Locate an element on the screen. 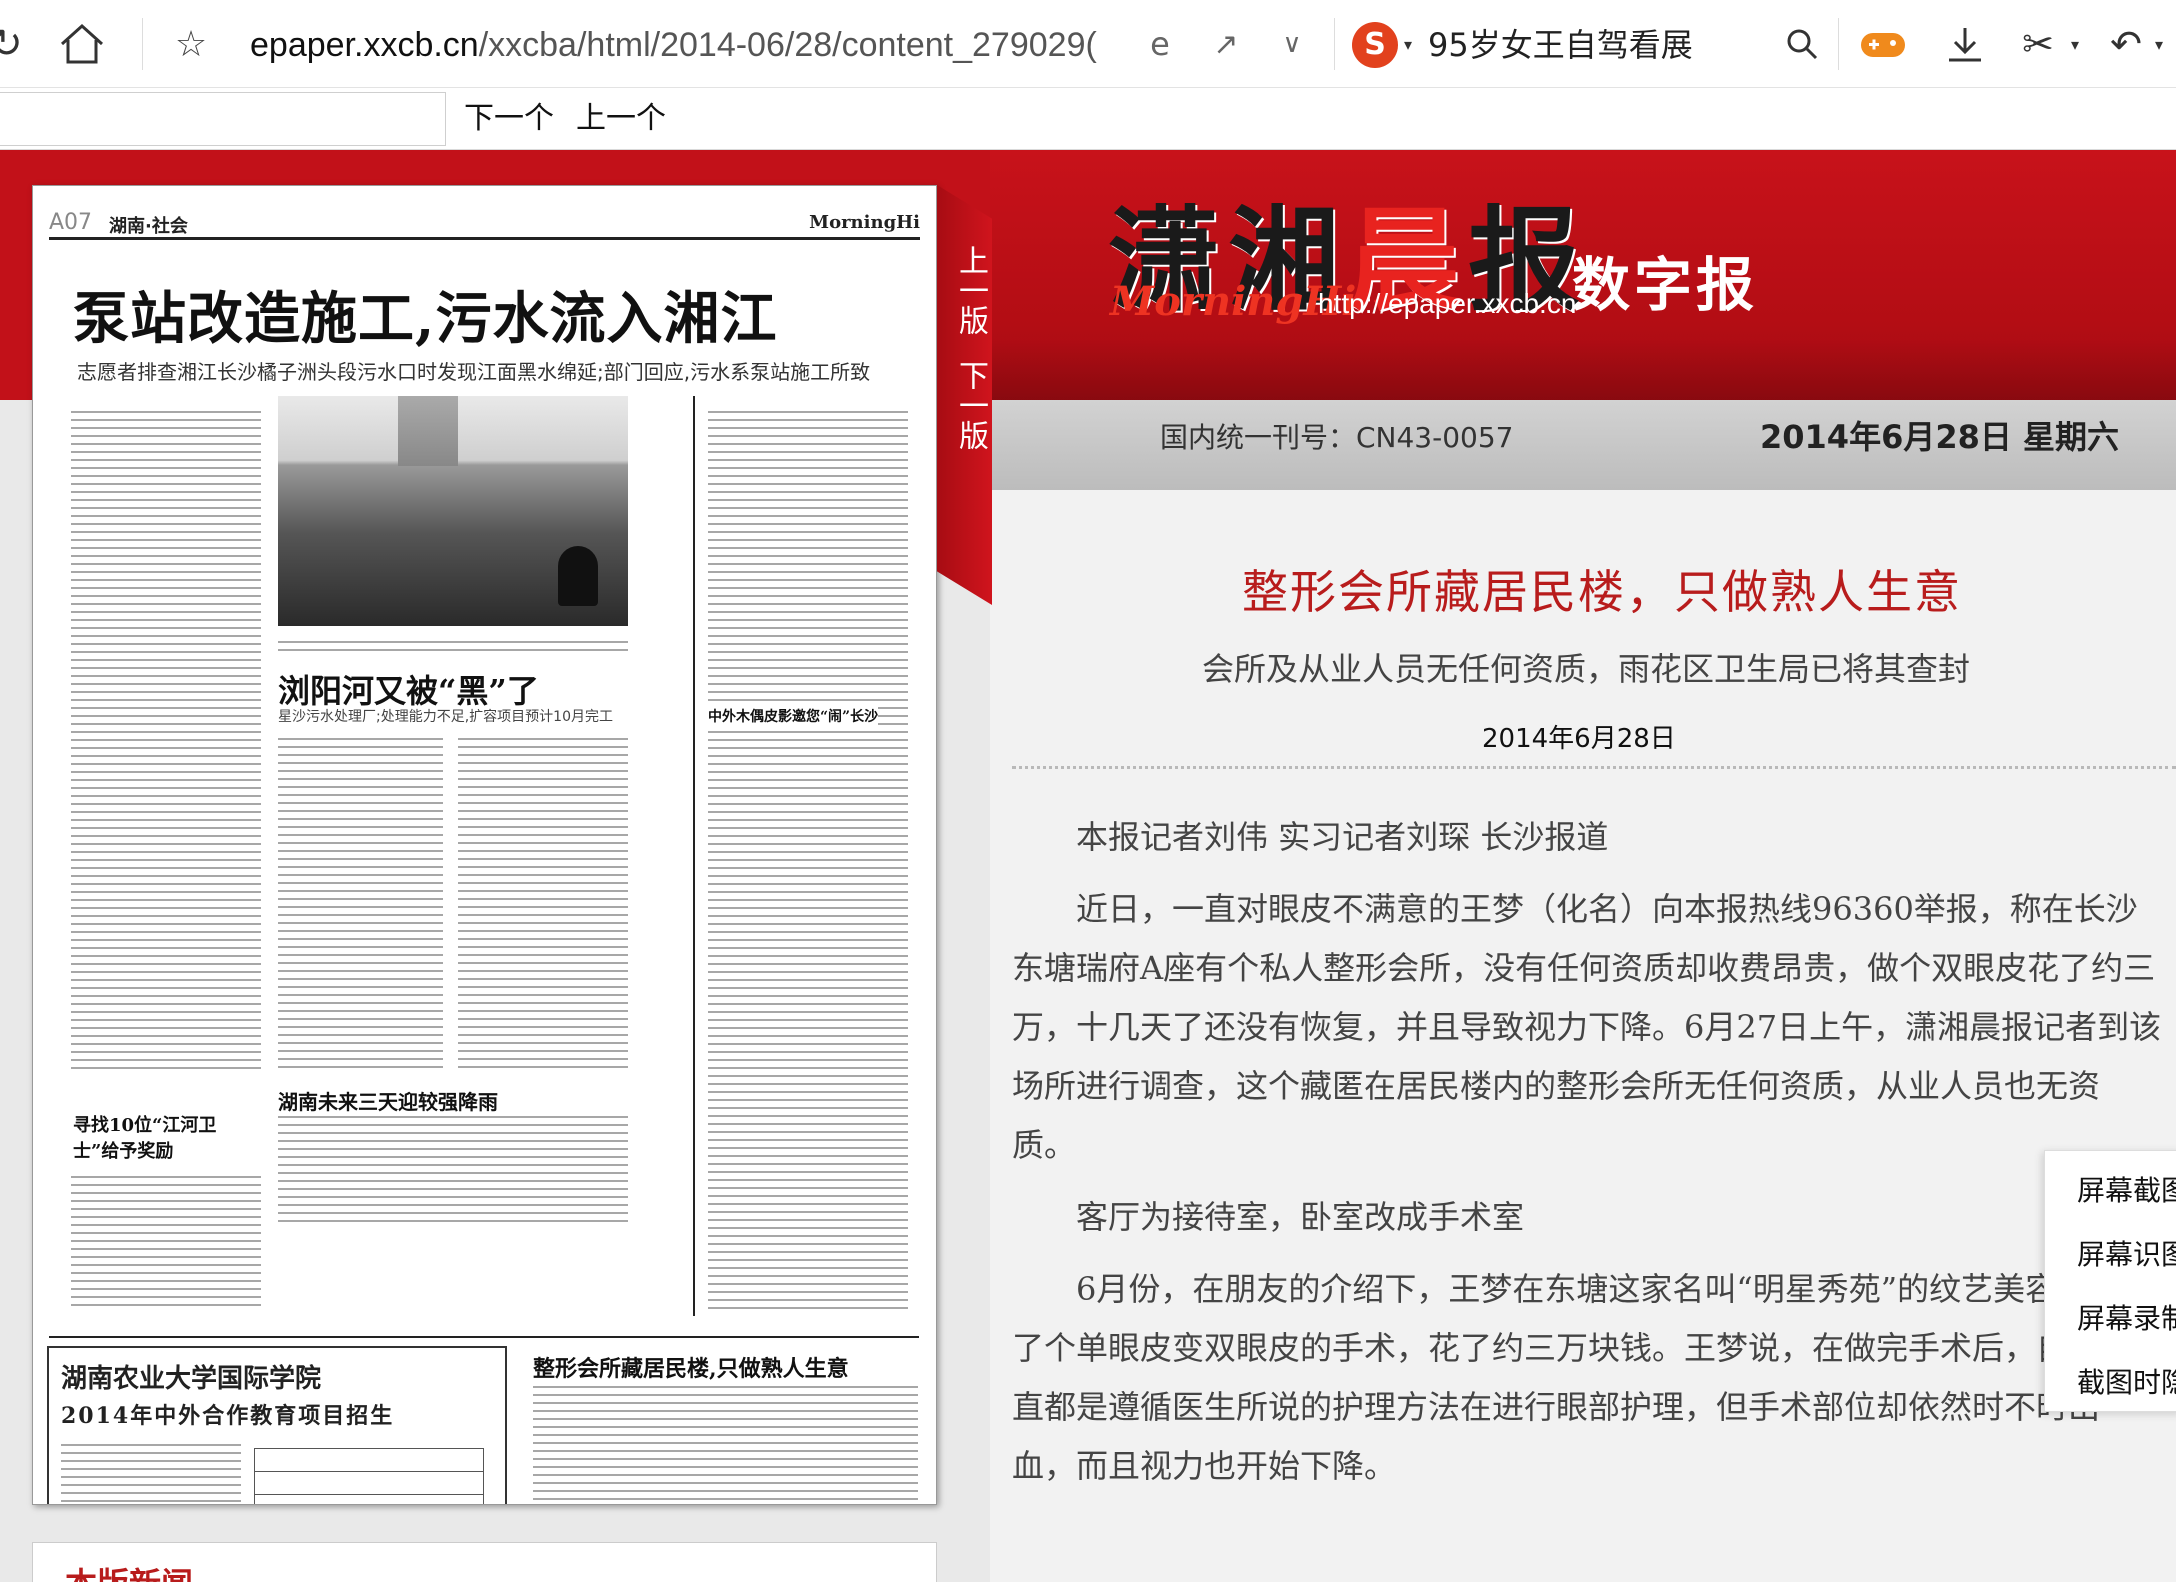  ad-subtitle: 2014年中外合作教育项目招生 is located at coordinates (228, 1416).